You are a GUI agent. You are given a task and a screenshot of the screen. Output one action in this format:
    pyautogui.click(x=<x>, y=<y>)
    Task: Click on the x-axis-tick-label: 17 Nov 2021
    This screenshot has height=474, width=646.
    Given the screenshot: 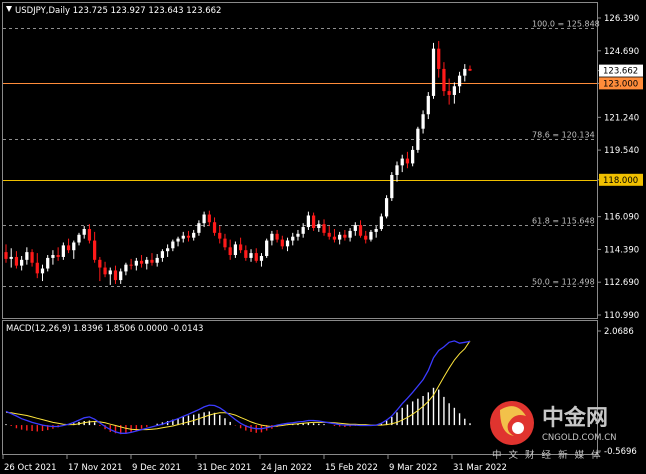 What is the action you would take?
    pyautogui.click(x=95, y=468)
    